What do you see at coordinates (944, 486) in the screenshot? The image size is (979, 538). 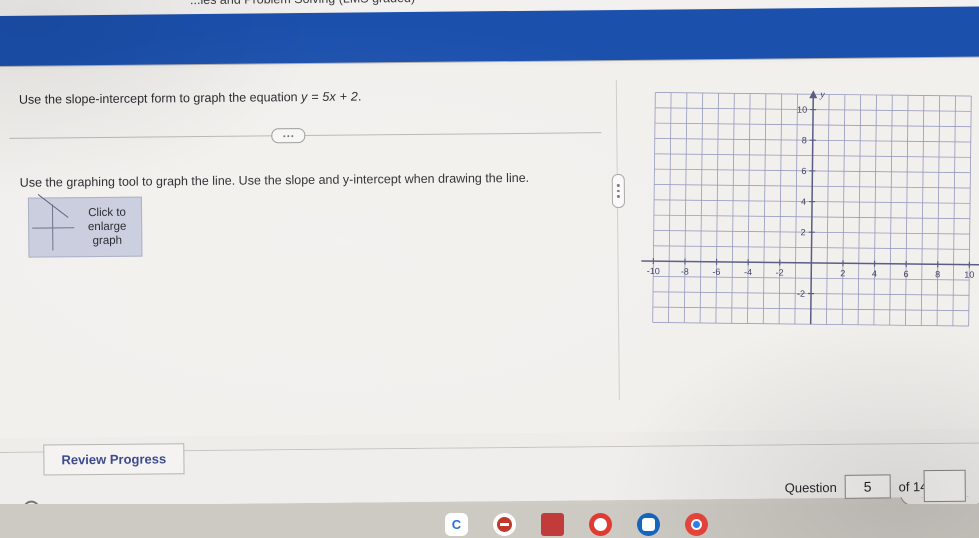 I see `next-question-button` at bounding box center [944, 486].